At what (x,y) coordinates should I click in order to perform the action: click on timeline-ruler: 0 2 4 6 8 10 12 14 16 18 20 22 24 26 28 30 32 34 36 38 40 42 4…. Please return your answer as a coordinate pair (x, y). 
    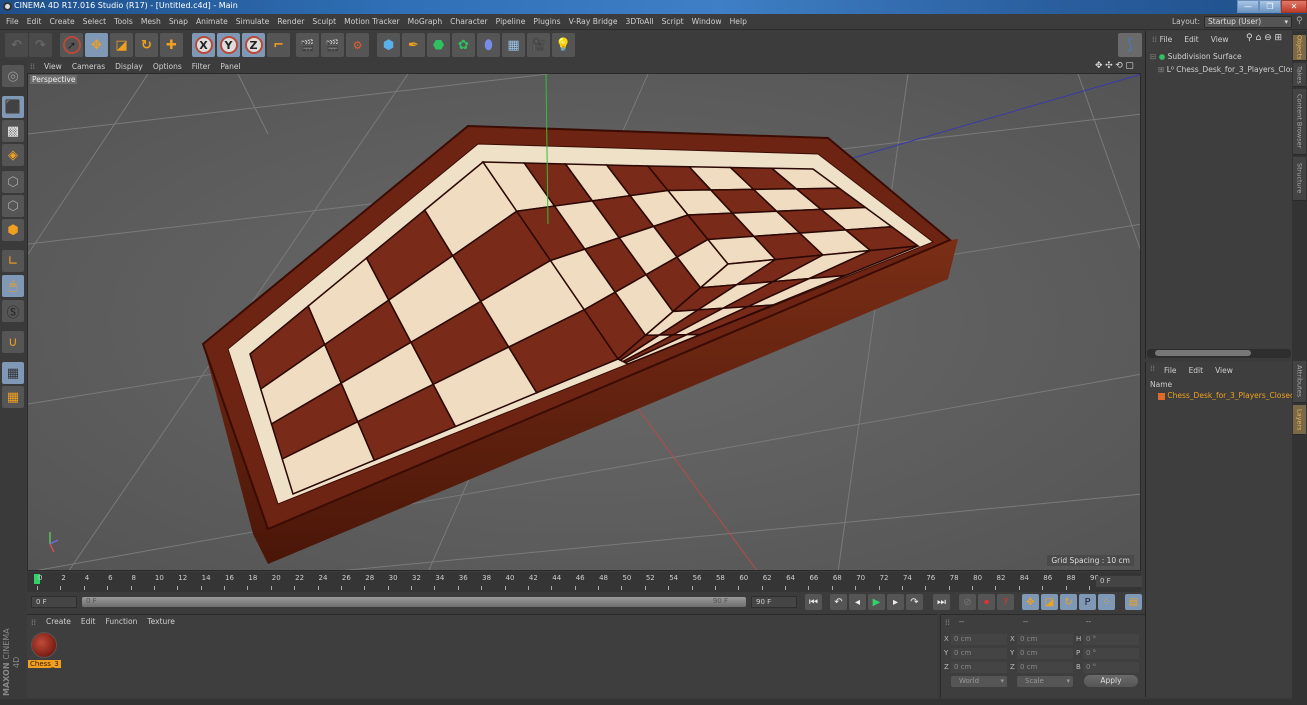
    Looking at the image, I should click on (584, 582).